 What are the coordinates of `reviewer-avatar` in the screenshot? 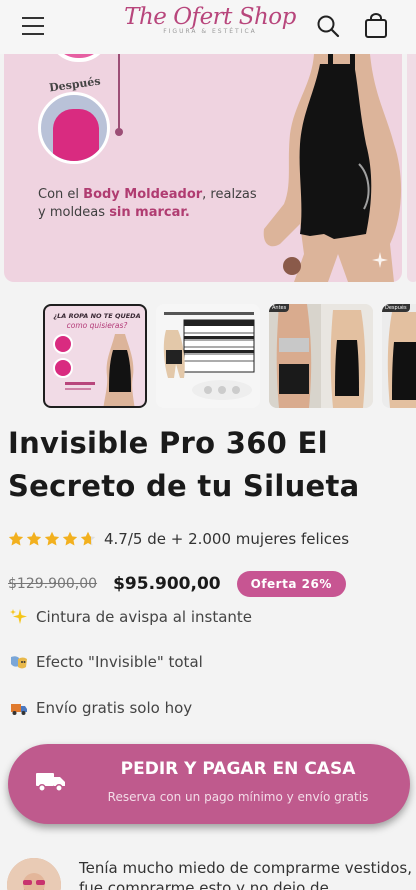 It's located at (34, 874).